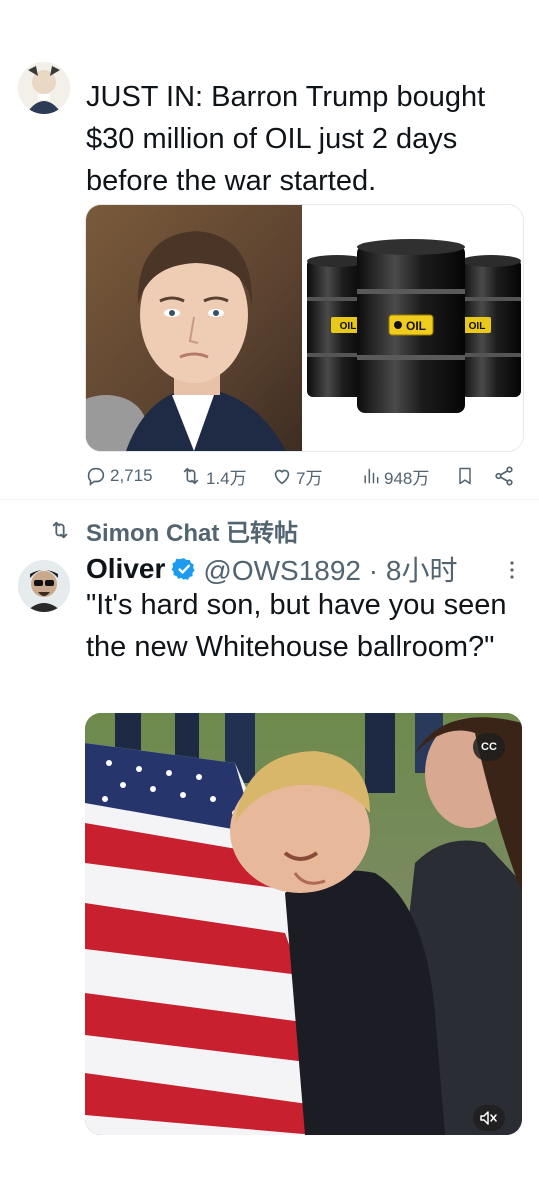 This screenshot has width=539, height=1200. What do you see at coordinates (226, 478) in the screenshot?
I see `repost-count: 1.4万` at bounding box center [226, 478].